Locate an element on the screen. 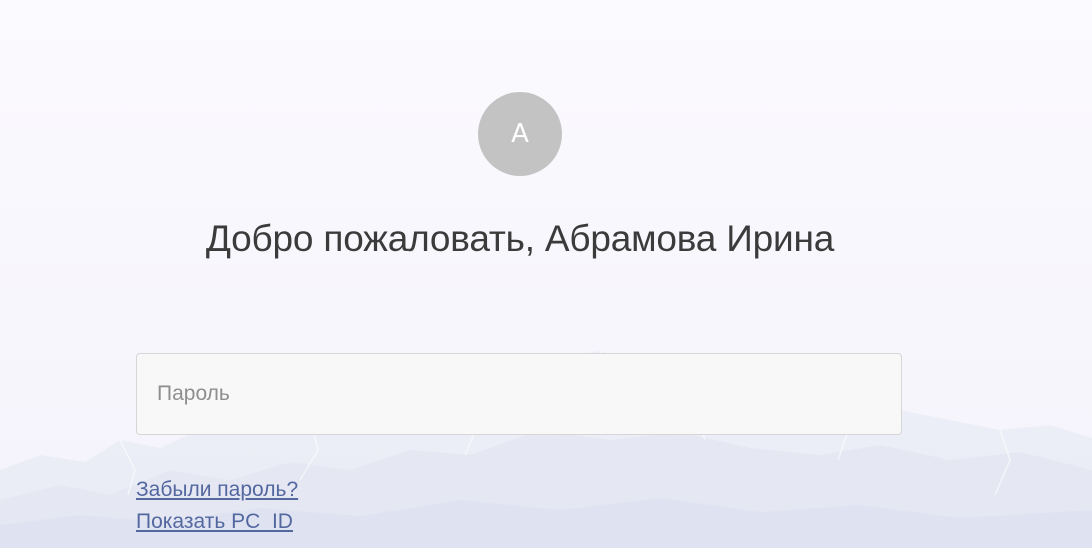 This screenshot has height=548, width=1092. forgot-password-link: Забыли пароль? is located at coordinates (217, 490).